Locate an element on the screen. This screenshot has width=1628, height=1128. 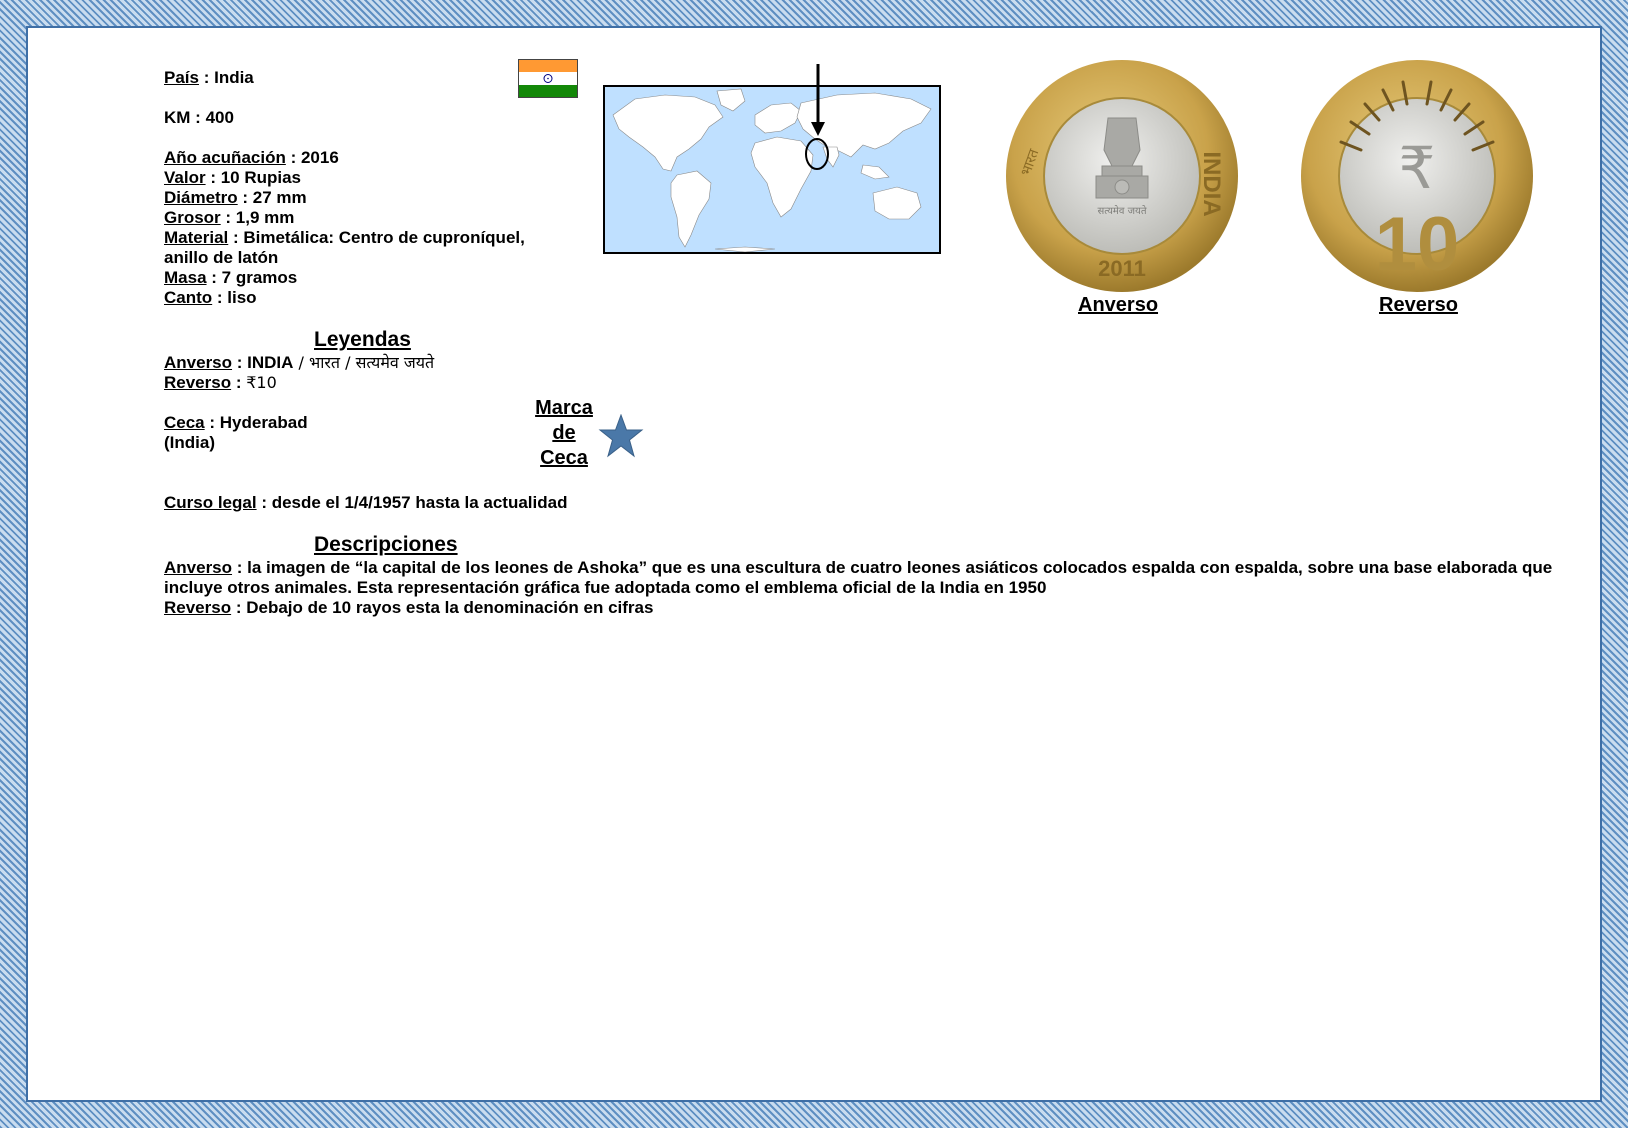
coin-reverse-rupee-symbol: ₹ is located at coordinates (1417, 168).